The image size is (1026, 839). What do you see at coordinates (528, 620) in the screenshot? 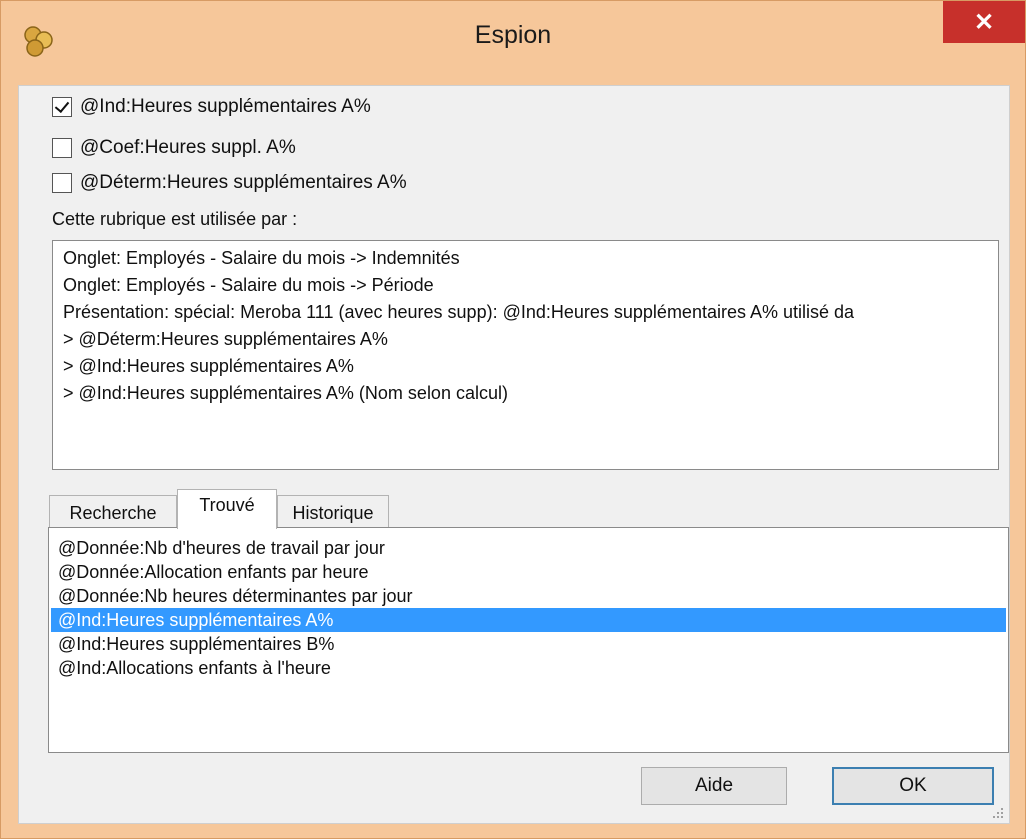
I see `list-item-selected: @Ind:Heures supplémentaires A%` at bounding box center [528, 620].